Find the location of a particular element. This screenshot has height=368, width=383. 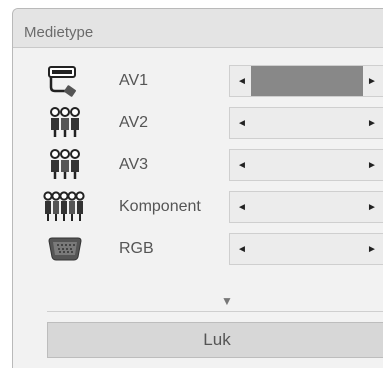

input-row-rgb: RGB ◄ ► is located at coordinates (198, 249).